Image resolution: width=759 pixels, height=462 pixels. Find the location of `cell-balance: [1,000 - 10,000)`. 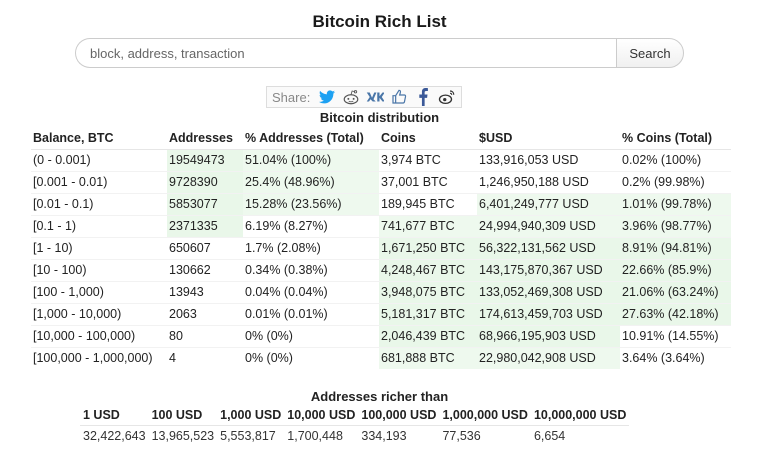

cell-balance: [1,000 - 10,000) is located at coordinates (99, 313).